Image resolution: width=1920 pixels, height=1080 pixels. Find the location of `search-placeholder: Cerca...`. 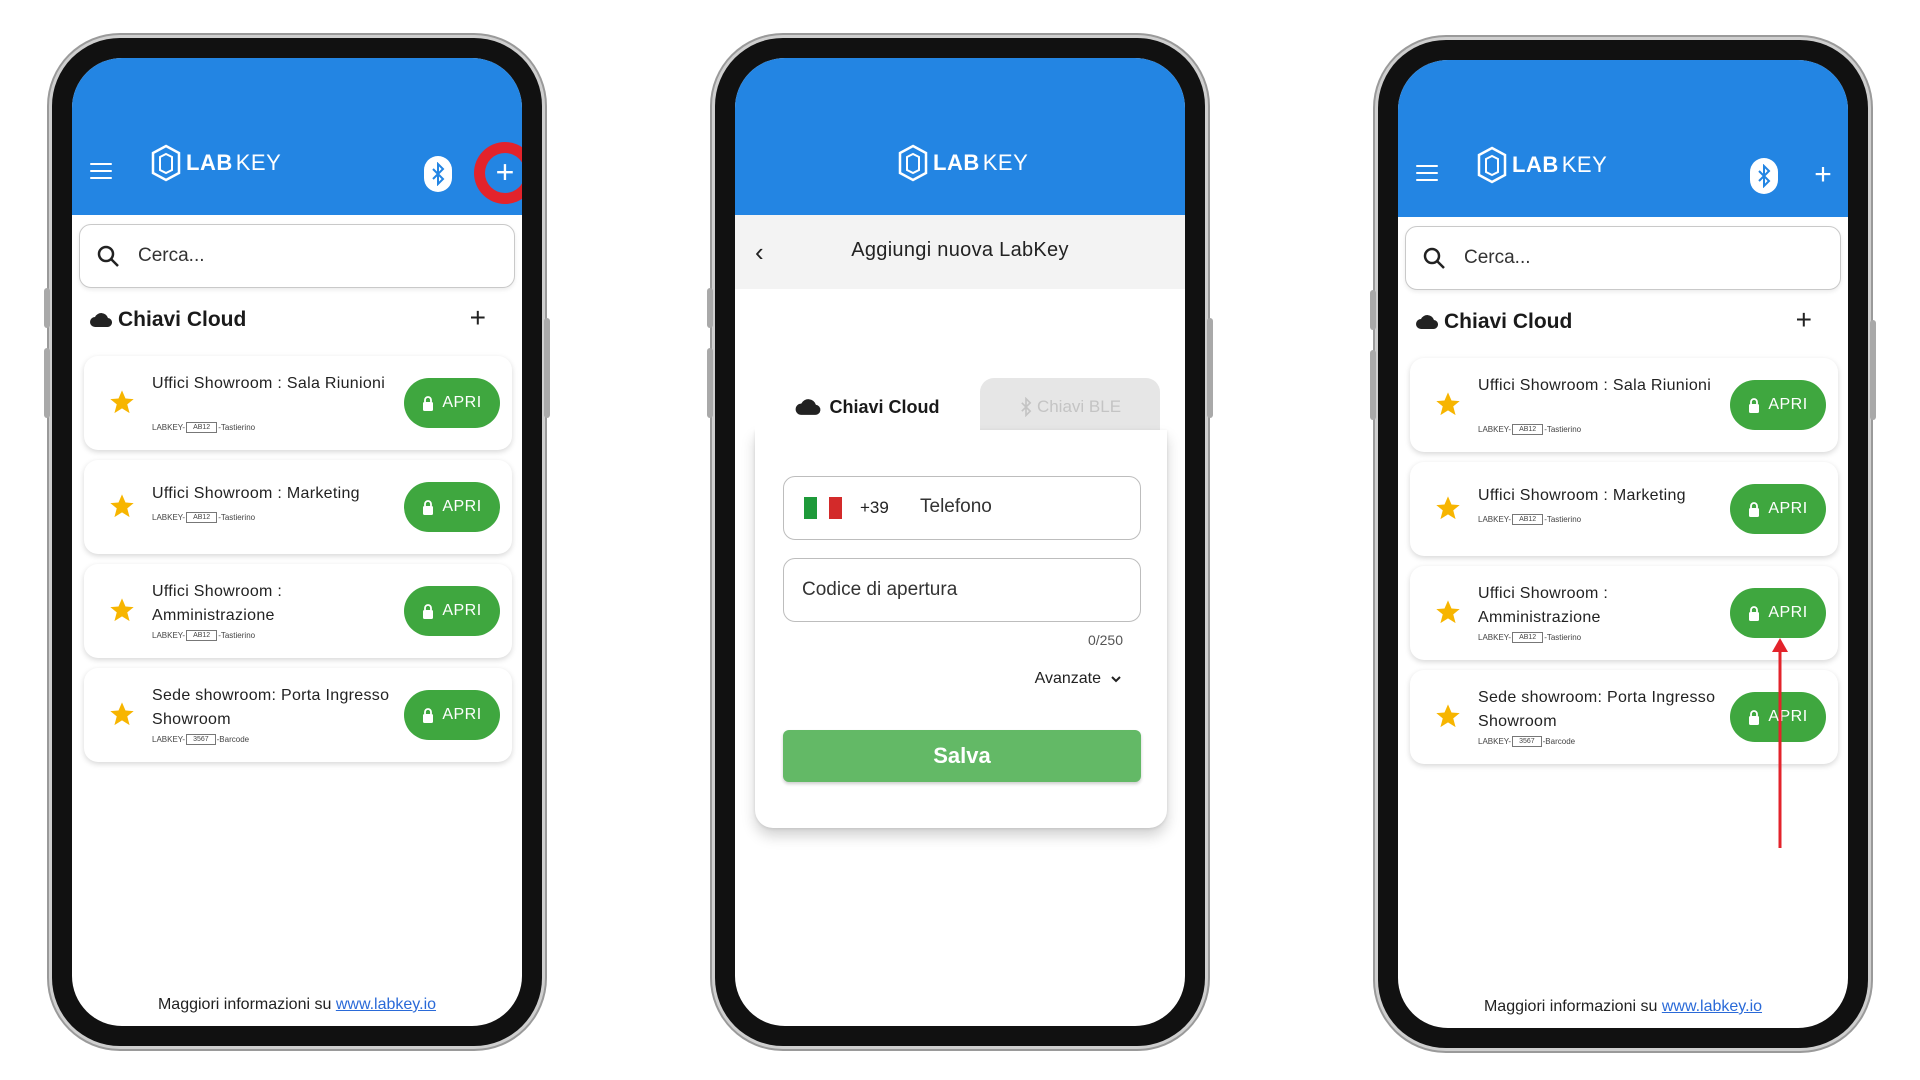

search-placeholder: Cerca... is located at coordinates (1497, 257).